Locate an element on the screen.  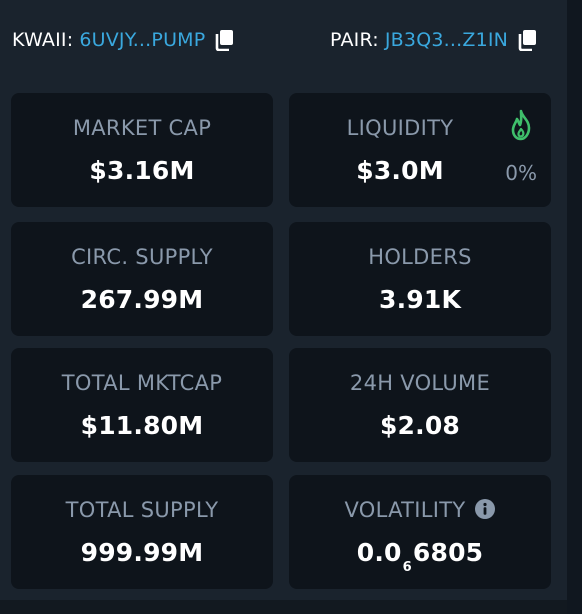
volatility-value-prefix: 0.0 is located at coordinates (379, 552).